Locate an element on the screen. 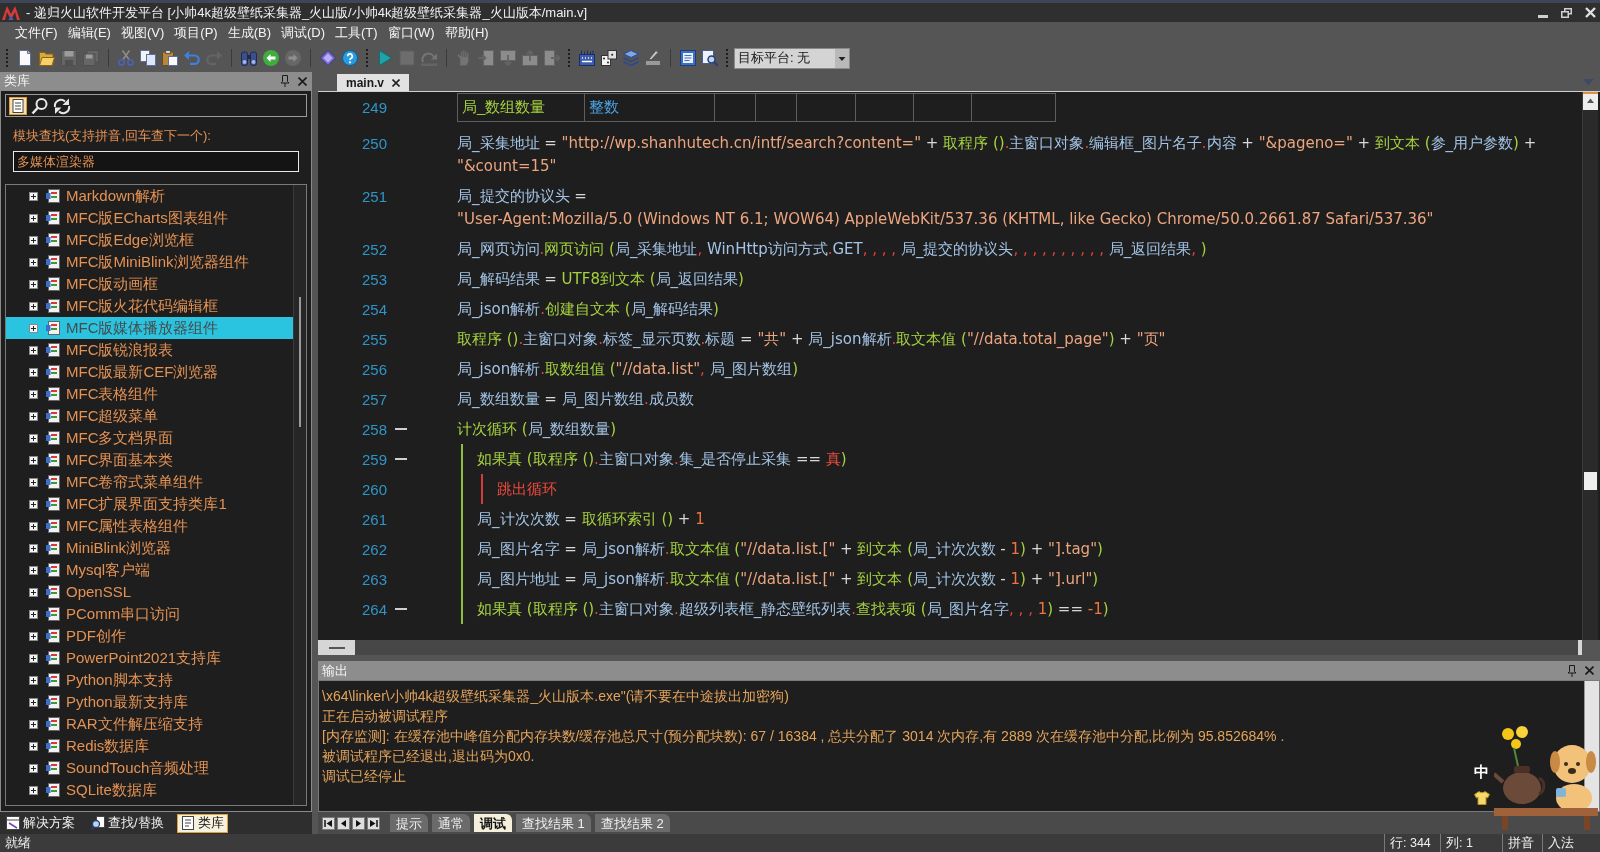 The image size is (1600, 852). skip-to-start-icon is located at coordinates (328, 823).